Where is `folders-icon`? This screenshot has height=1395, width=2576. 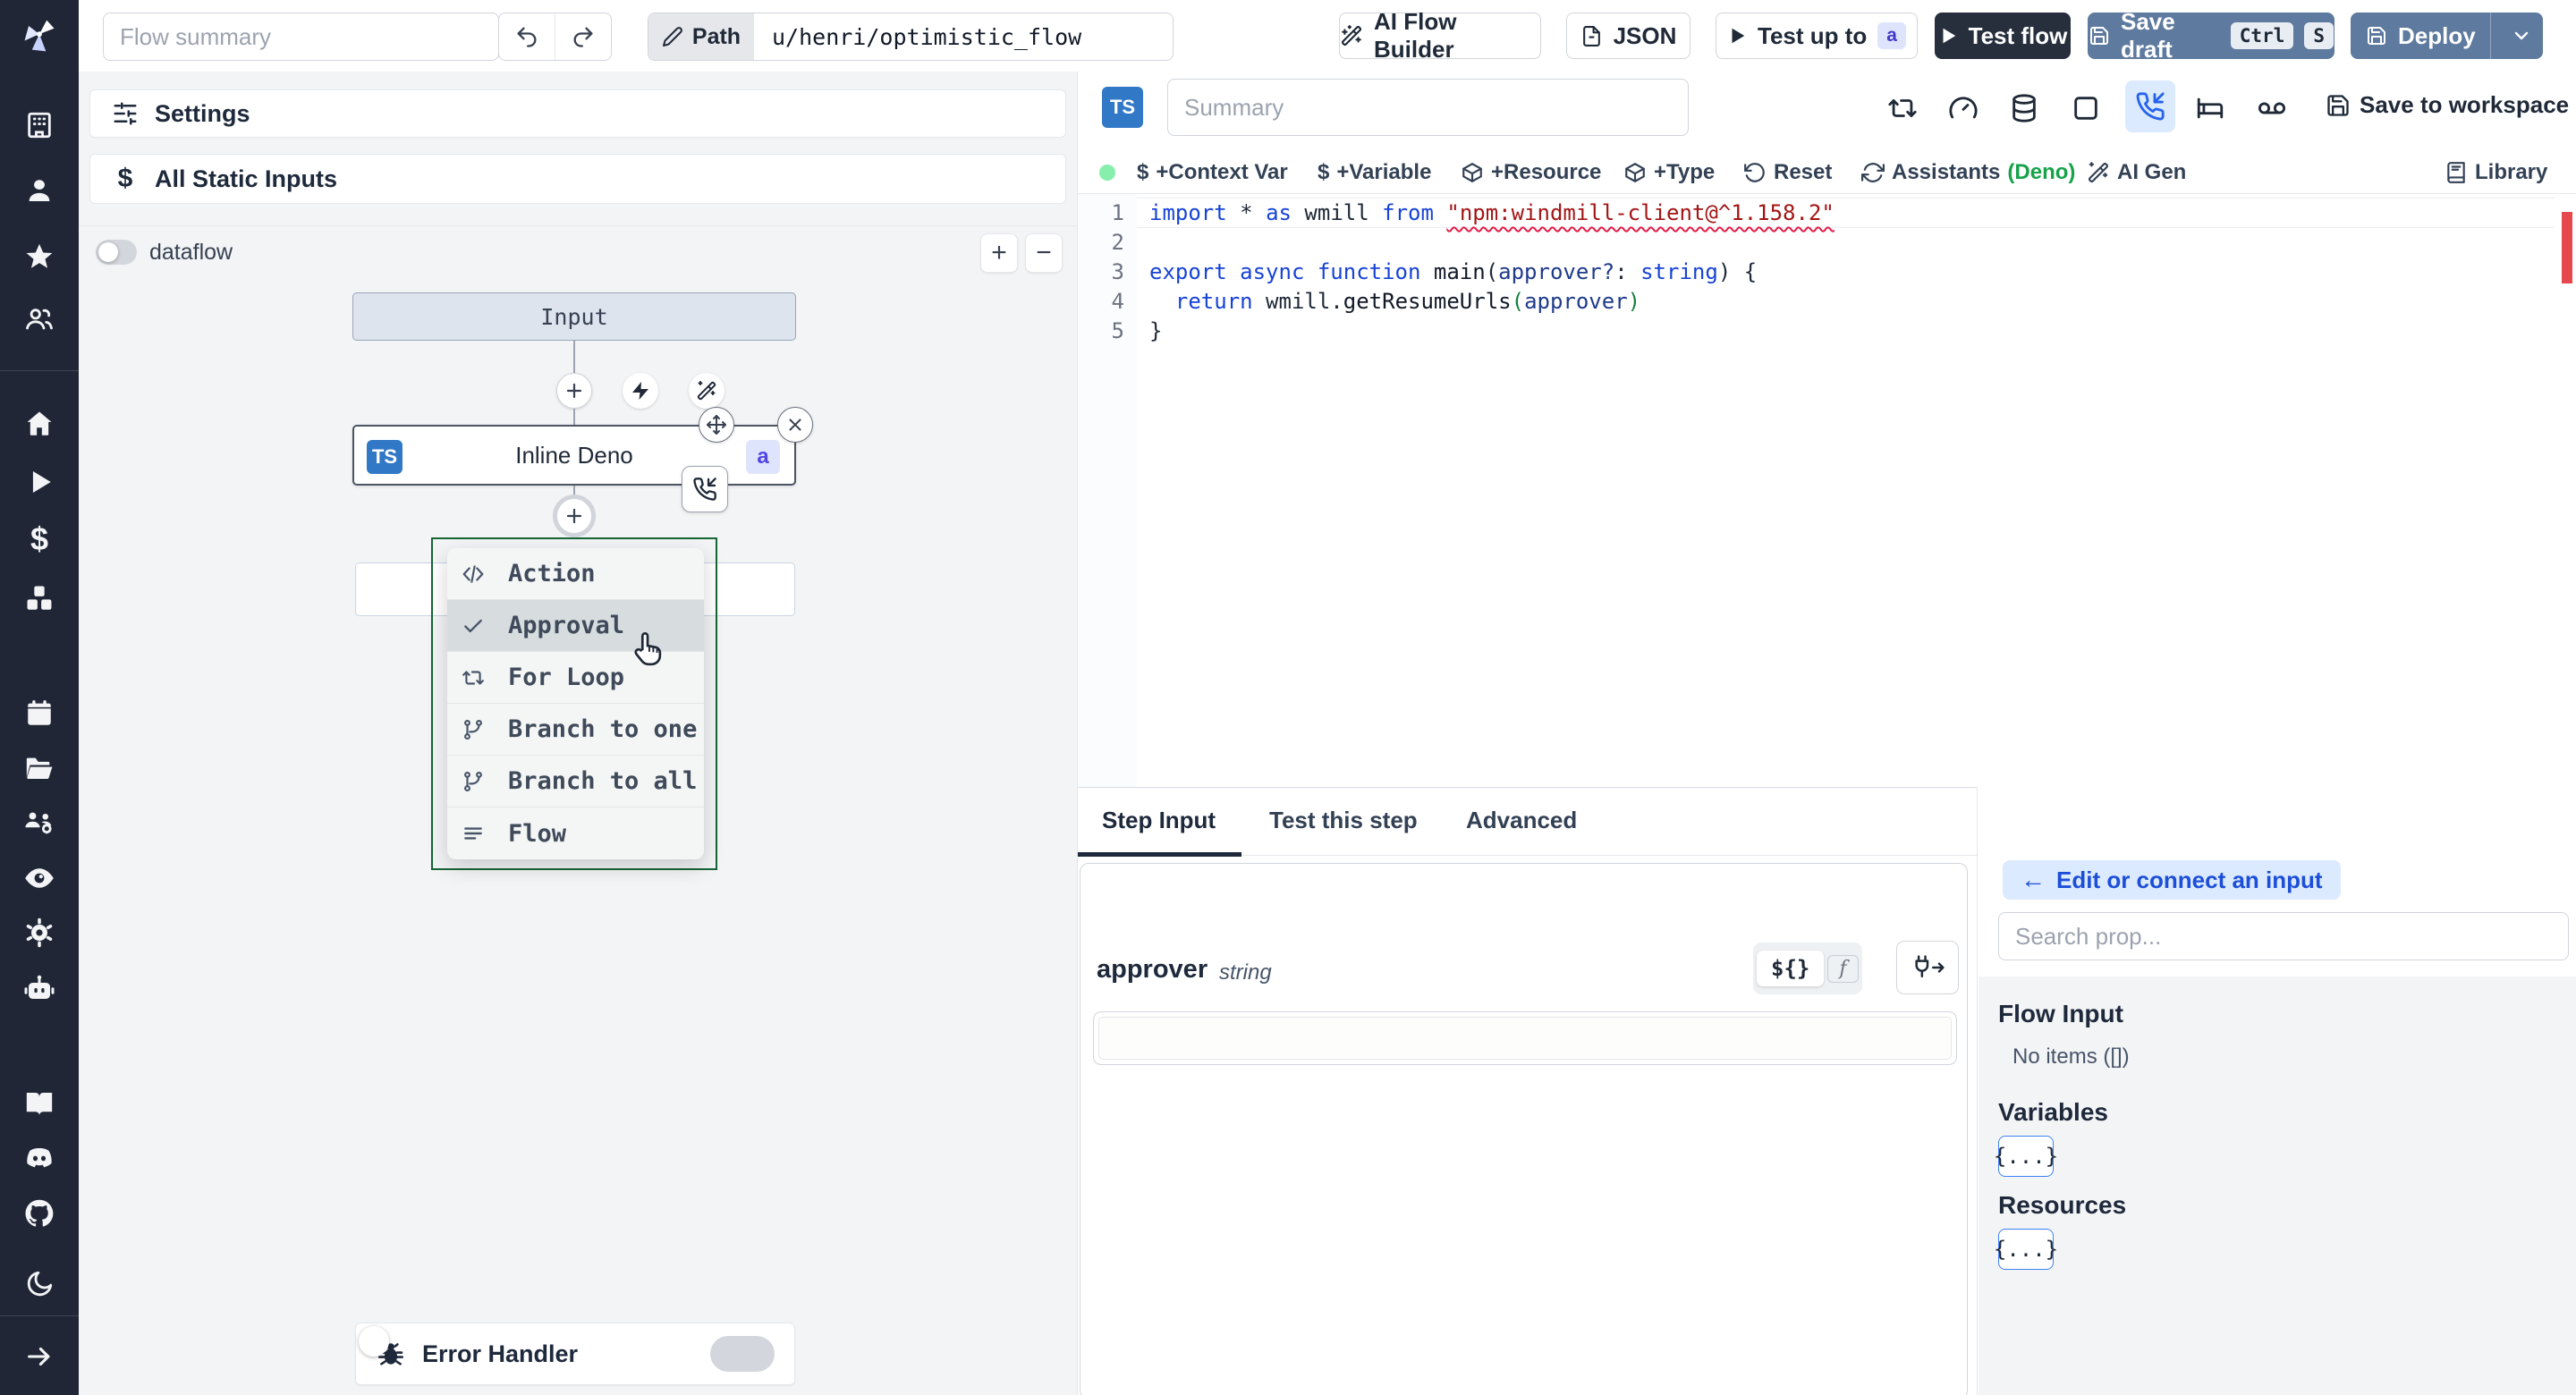
folders-icon is located at coordinates (39, 768).